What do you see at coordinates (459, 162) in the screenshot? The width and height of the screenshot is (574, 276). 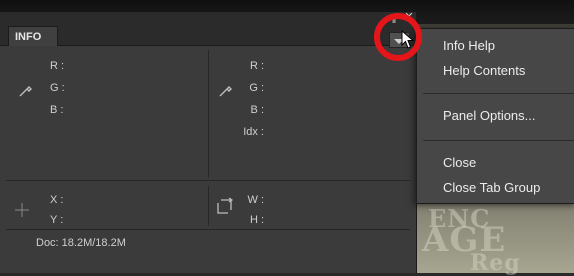 I see `menu-item-close: Close` at bounding box center [459, 162].